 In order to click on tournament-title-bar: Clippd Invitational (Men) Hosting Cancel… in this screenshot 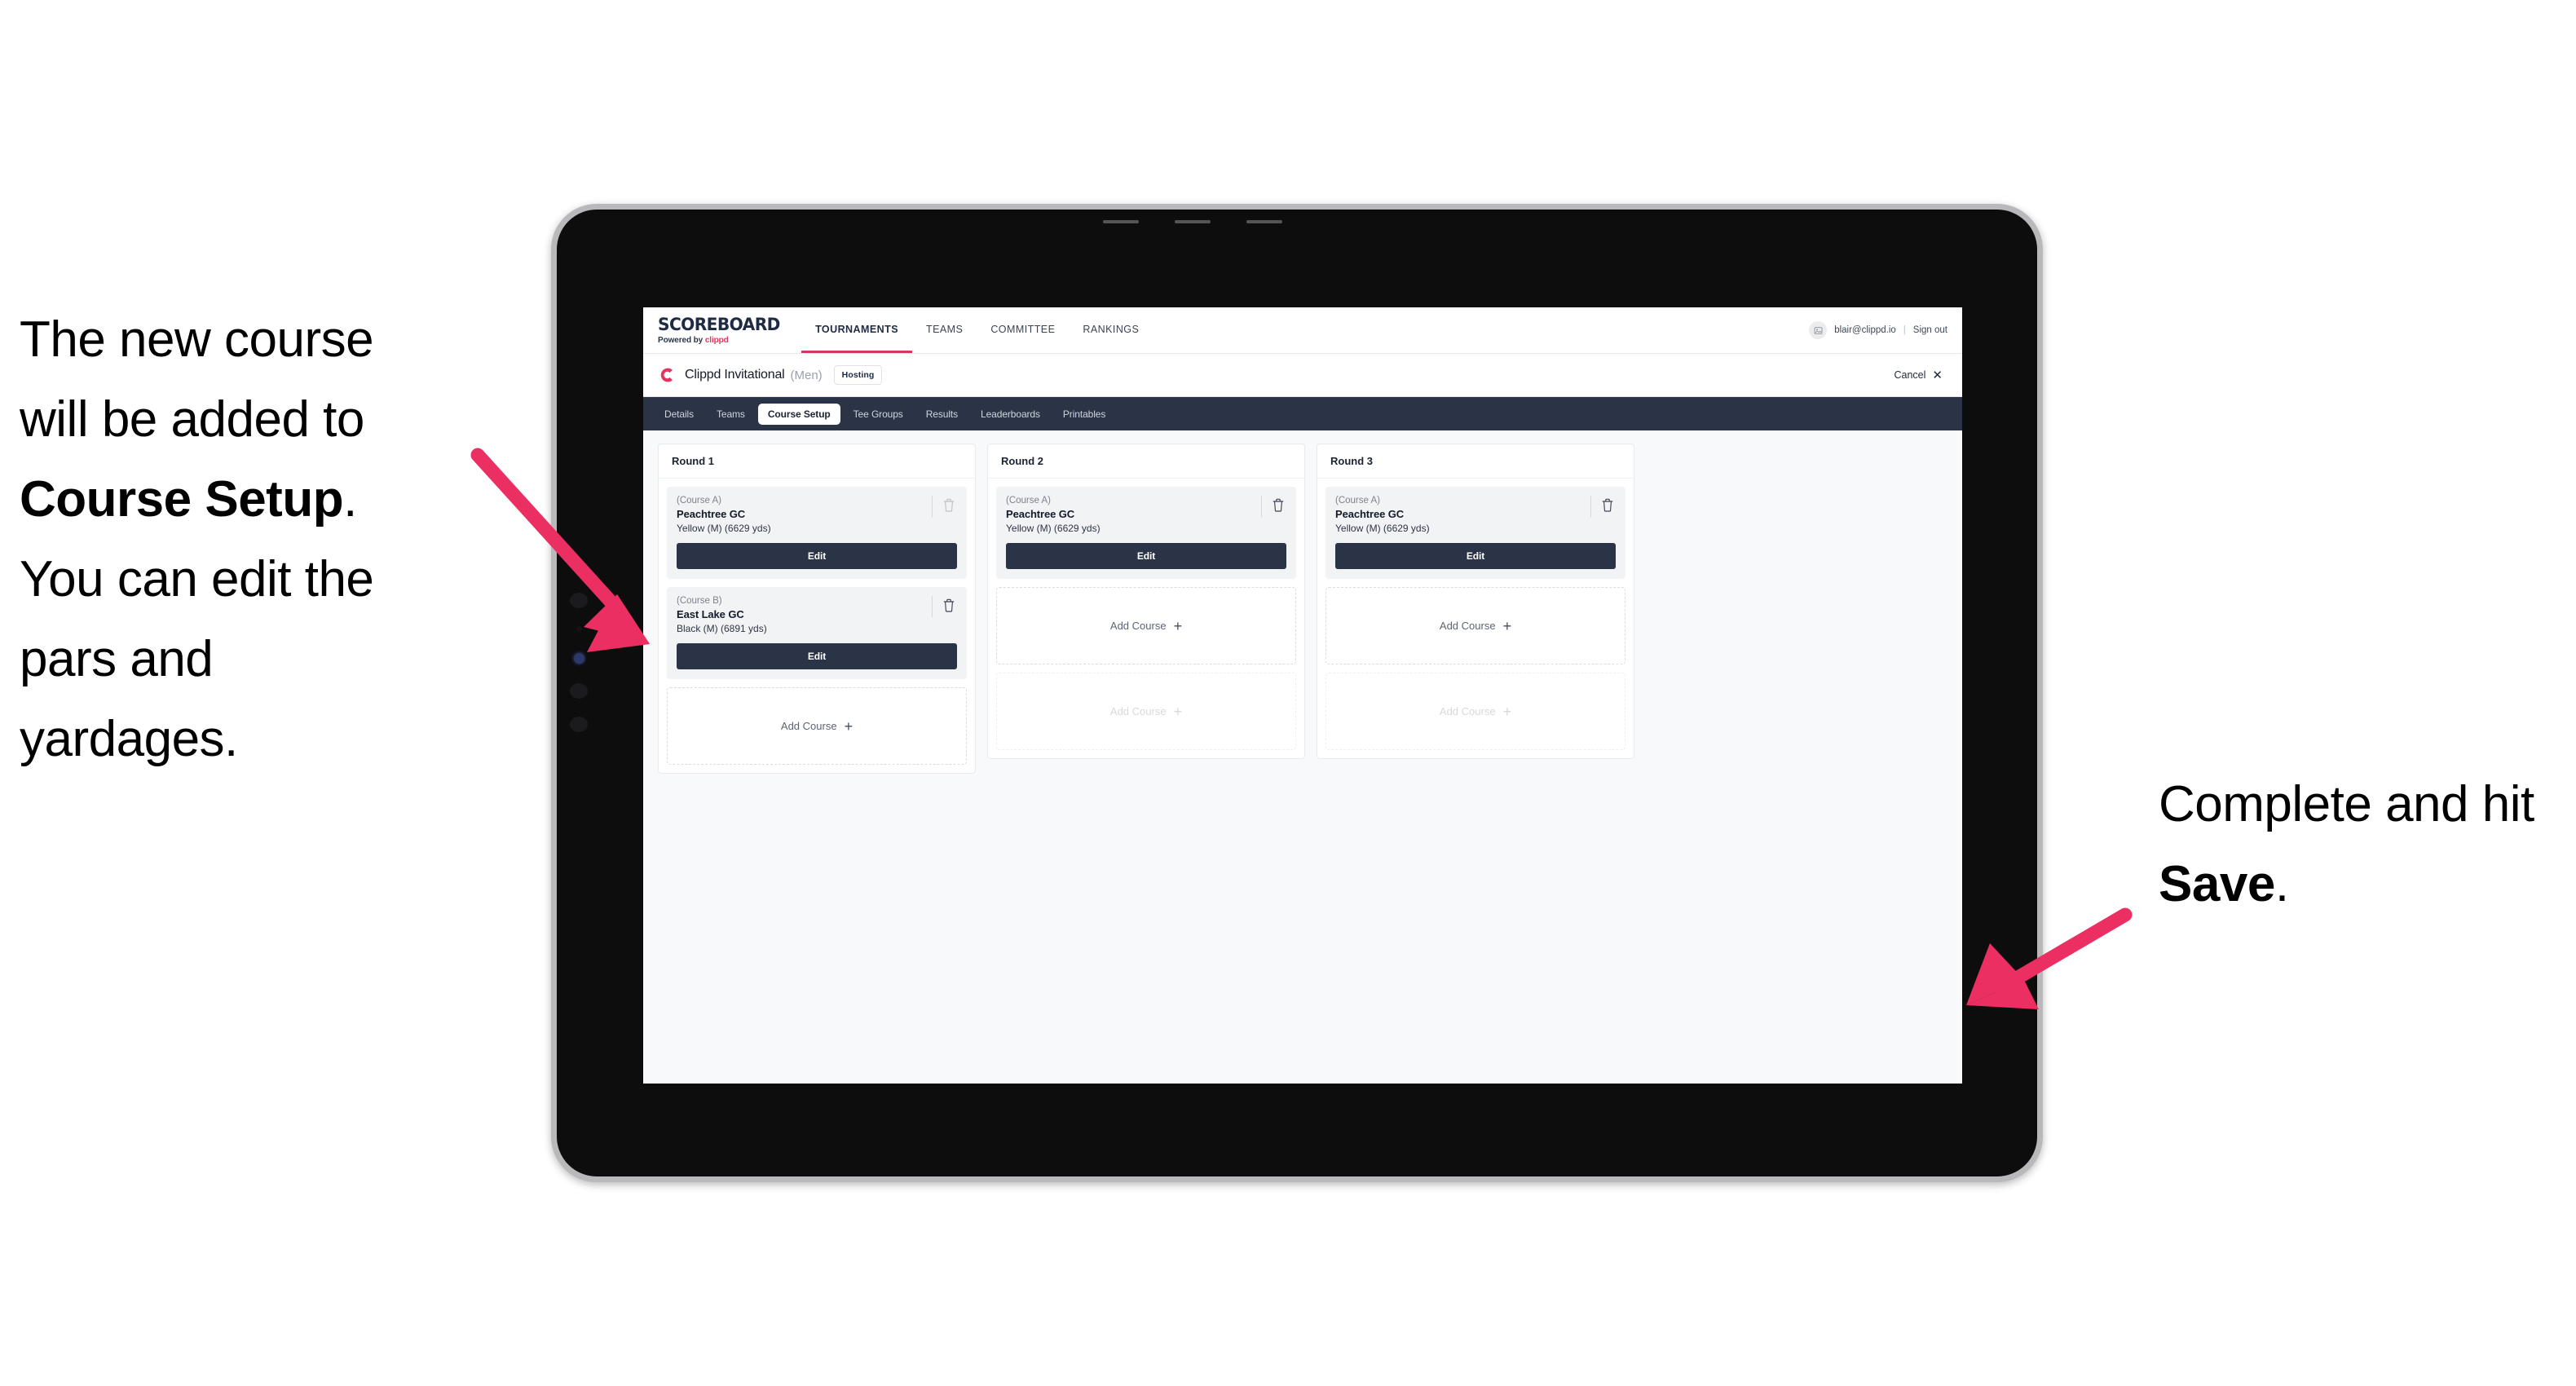, I will do `click(1302, 375)`.